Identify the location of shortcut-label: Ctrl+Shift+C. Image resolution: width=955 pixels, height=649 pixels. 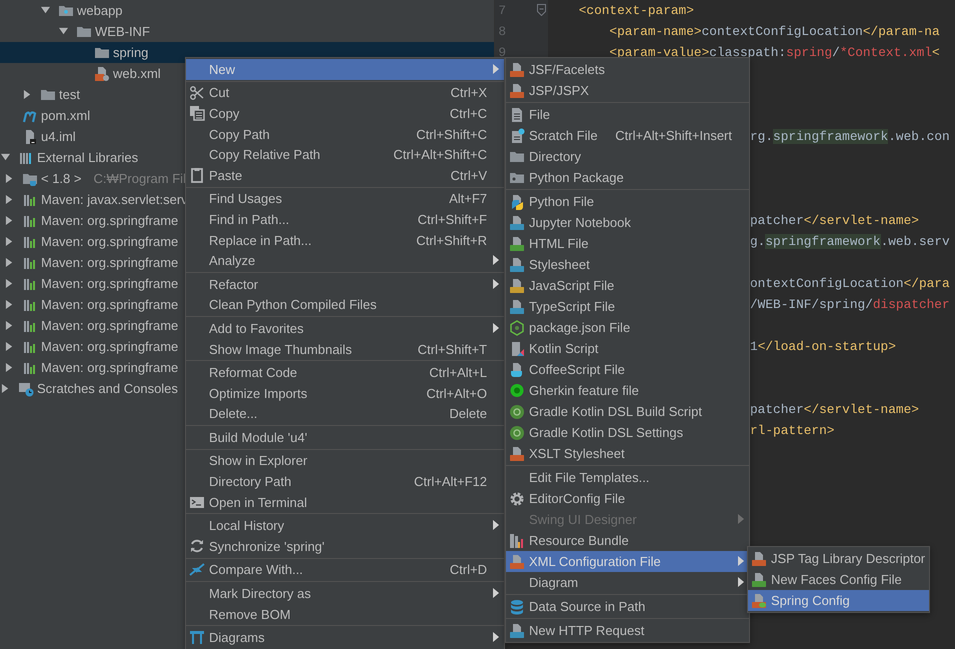
(451, 134).